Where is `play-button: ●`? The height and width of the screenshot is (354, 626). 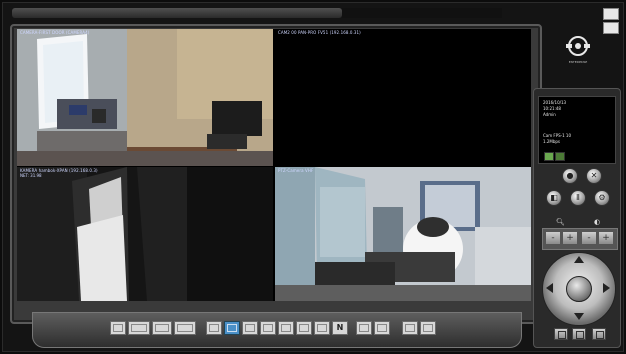
play-button: ● is located at coordinates (570, 176).